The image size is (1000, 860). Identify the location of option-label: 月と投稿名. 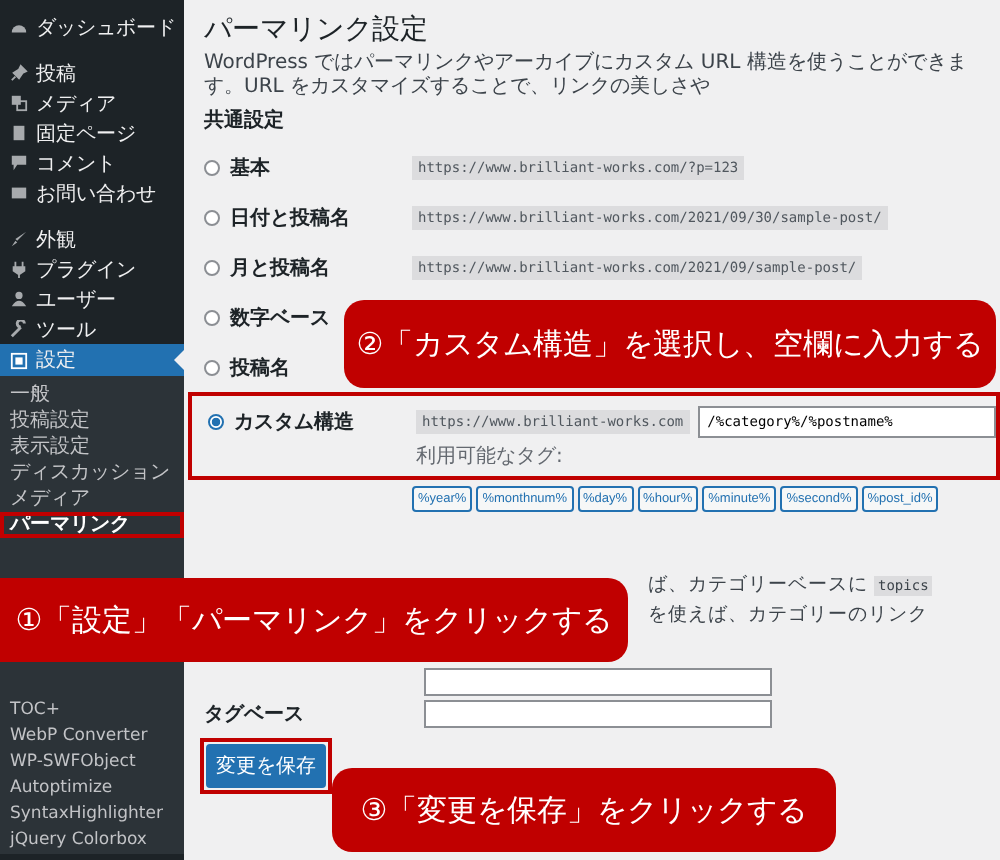
(280, 268).